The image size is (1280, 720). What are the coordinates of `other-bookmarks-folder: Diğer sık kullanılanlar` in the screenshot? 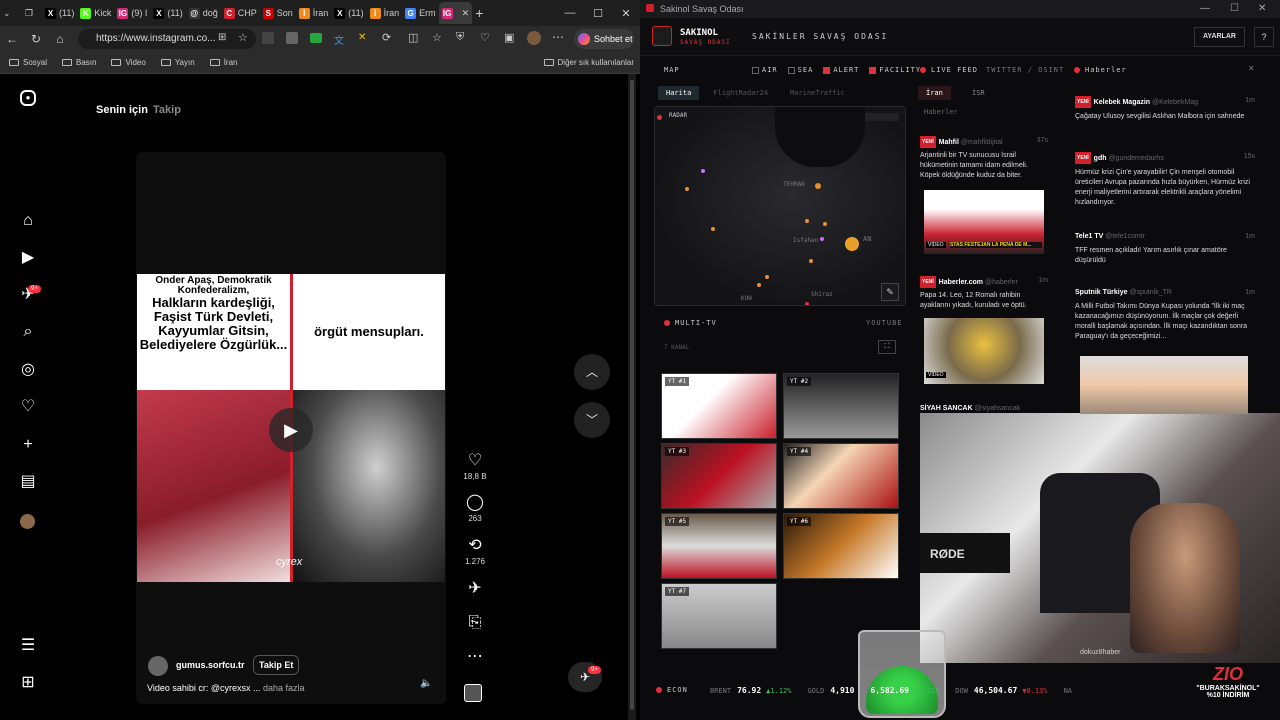 It's located at (588, 62).